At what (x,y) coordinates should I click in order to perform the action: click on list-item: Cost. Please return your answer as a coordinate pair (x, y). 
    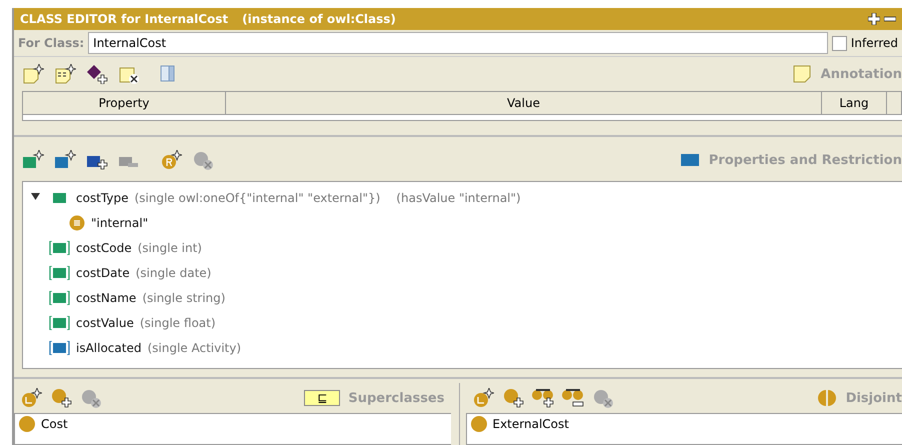
    Looking at the image, I should click on (54, 424).